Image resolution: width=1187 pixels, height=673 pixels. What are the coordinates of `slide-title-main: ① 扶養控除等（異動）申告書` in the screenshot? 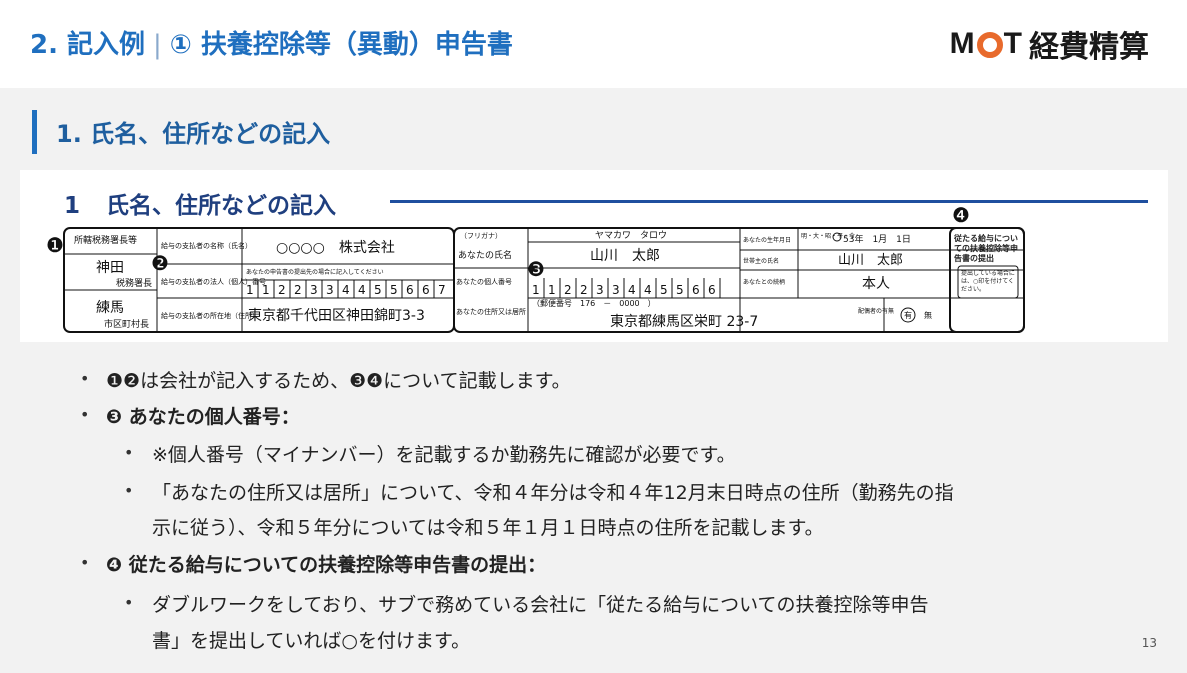 It's located at (341, 45).